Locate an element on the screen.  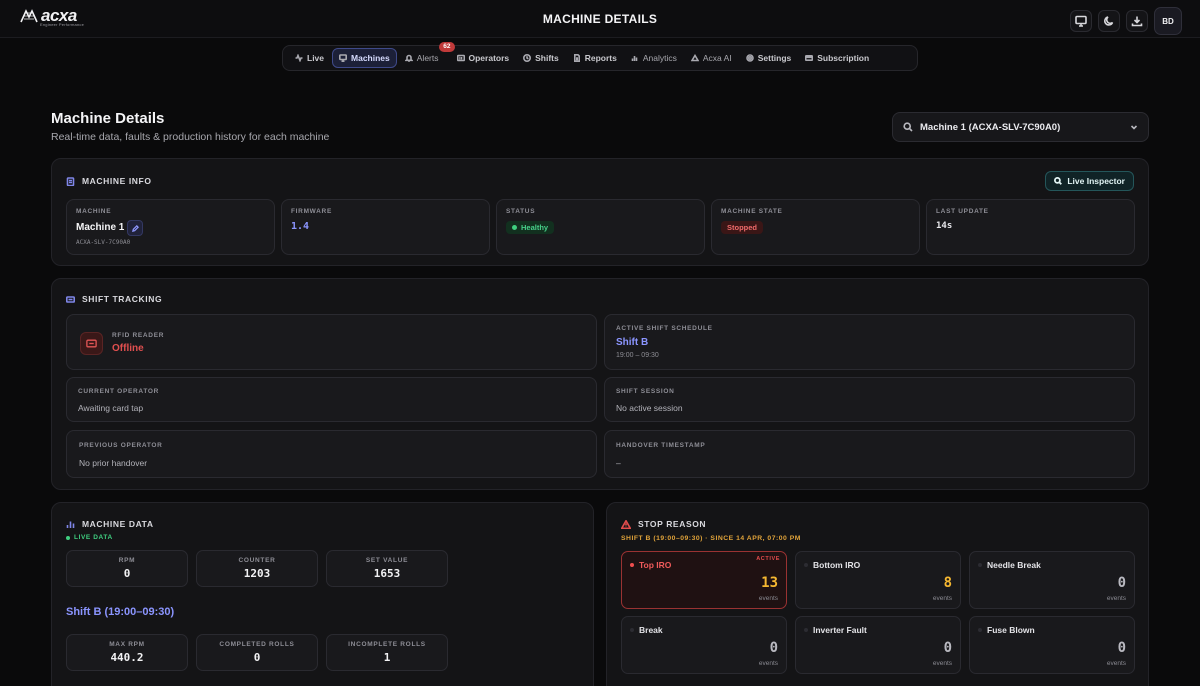
nav-item-analytics: Analytics is located at coordinates (654, 58).